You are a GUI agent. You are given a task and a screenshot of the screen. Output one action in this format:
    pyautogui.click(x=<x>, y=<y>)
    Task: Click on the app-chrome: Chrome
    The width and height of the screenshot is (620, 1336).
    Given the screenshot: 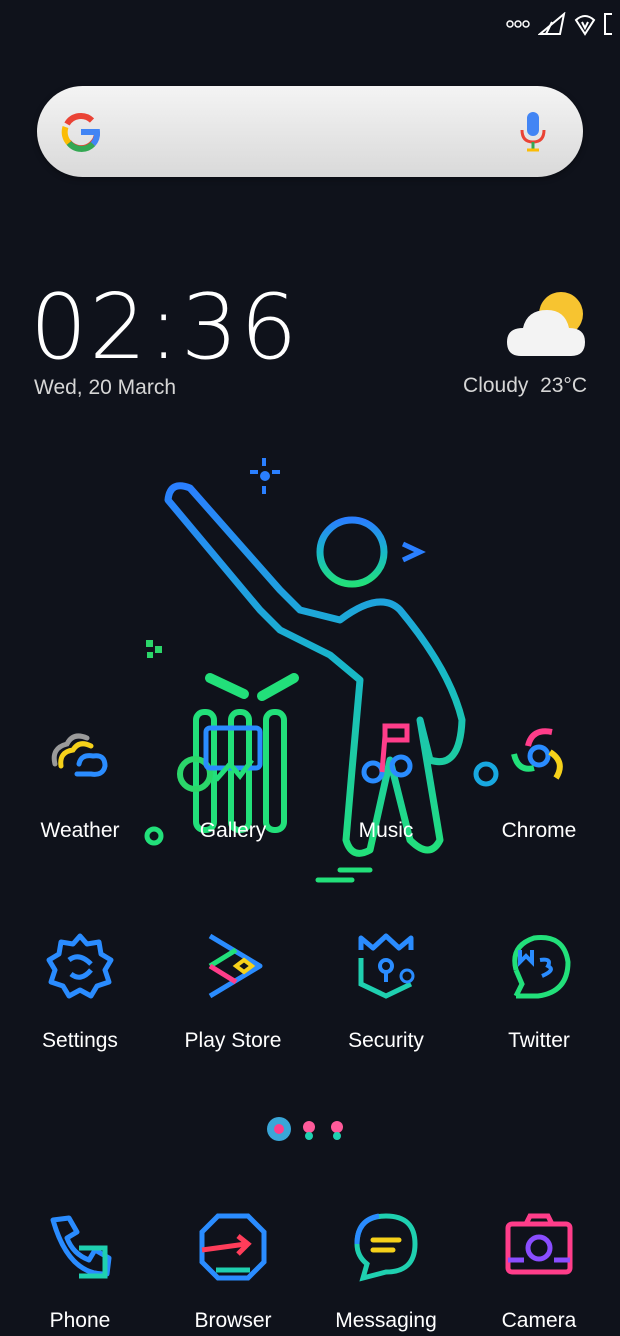 What is the action you would take?
    pyautogui.click(x=539, y=781)
    